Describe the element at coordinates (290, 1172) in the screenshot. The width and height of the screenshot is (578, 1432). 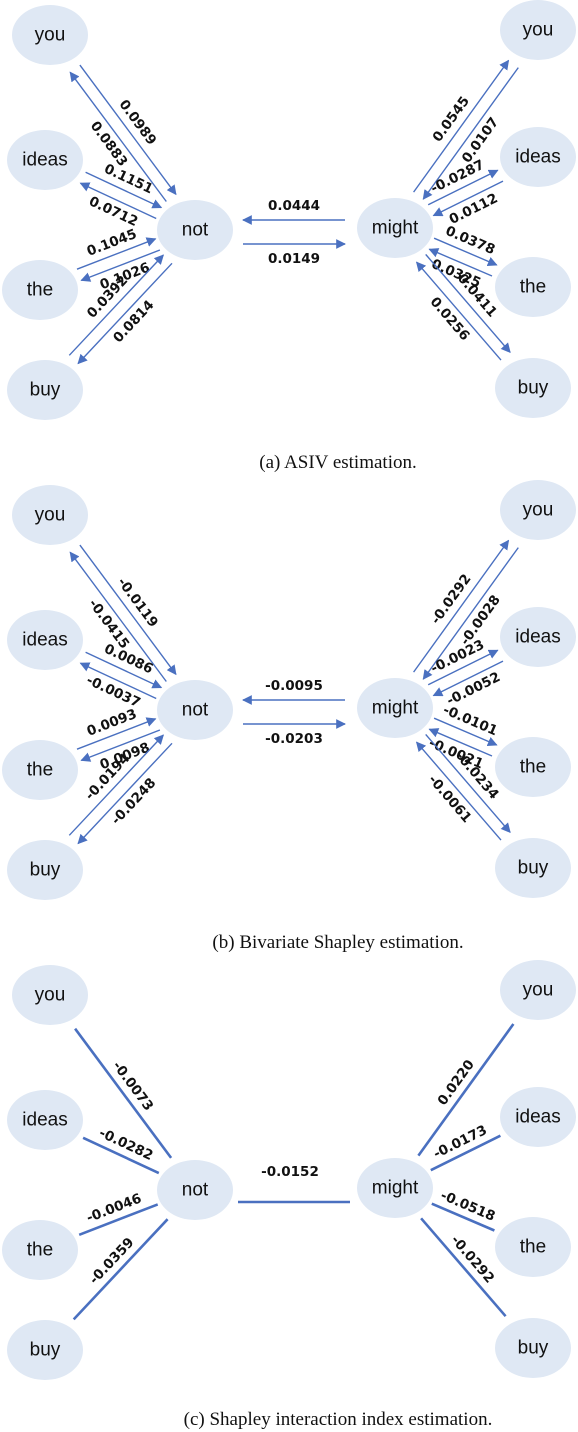
I see `label-not-might: -0.0152` at that location.